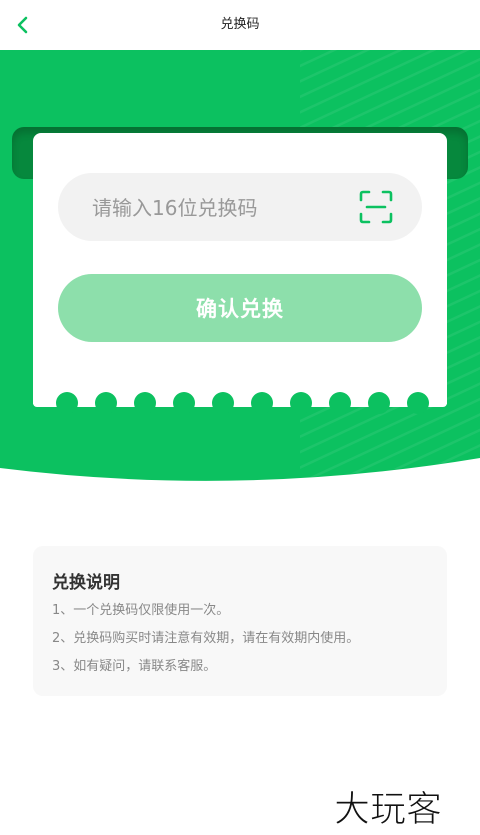  I want to click on instruction-item: 3、如有疑问，请联系客服。, so click(134, 666).